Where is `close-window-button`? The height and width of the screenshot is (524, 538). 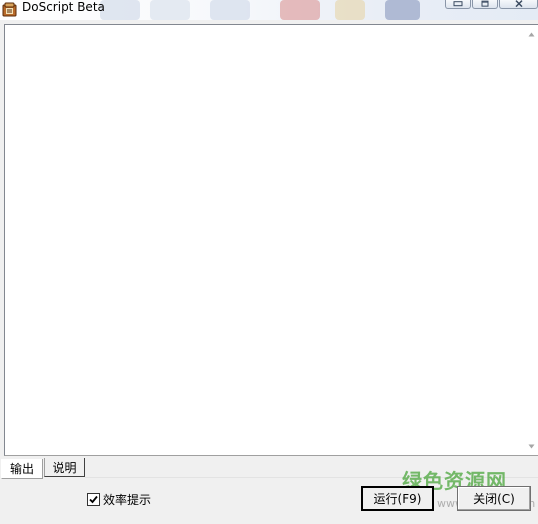 close-window-button is located at coordinates (518, 4).